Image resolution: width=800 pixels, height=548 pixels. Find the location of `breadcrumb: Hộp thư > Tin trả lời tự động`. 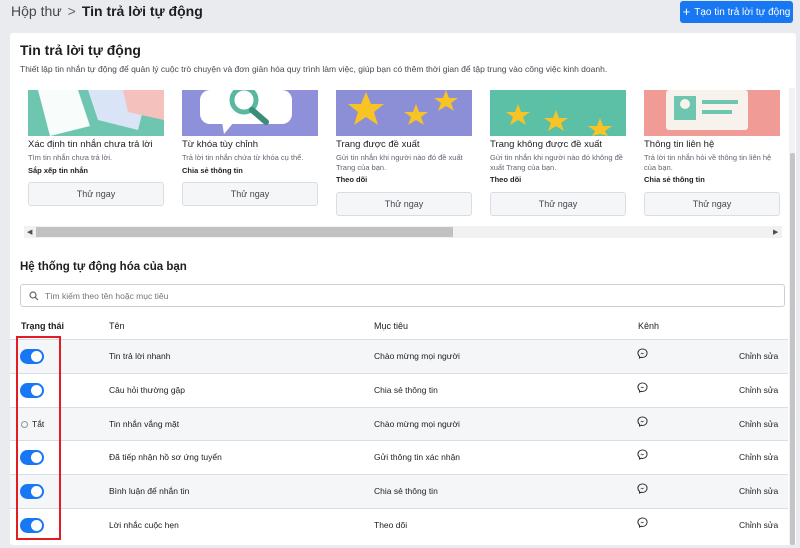

breadcrumb: Hộp thư > Tin trả lời tự động is located at coordinates (107, 11).